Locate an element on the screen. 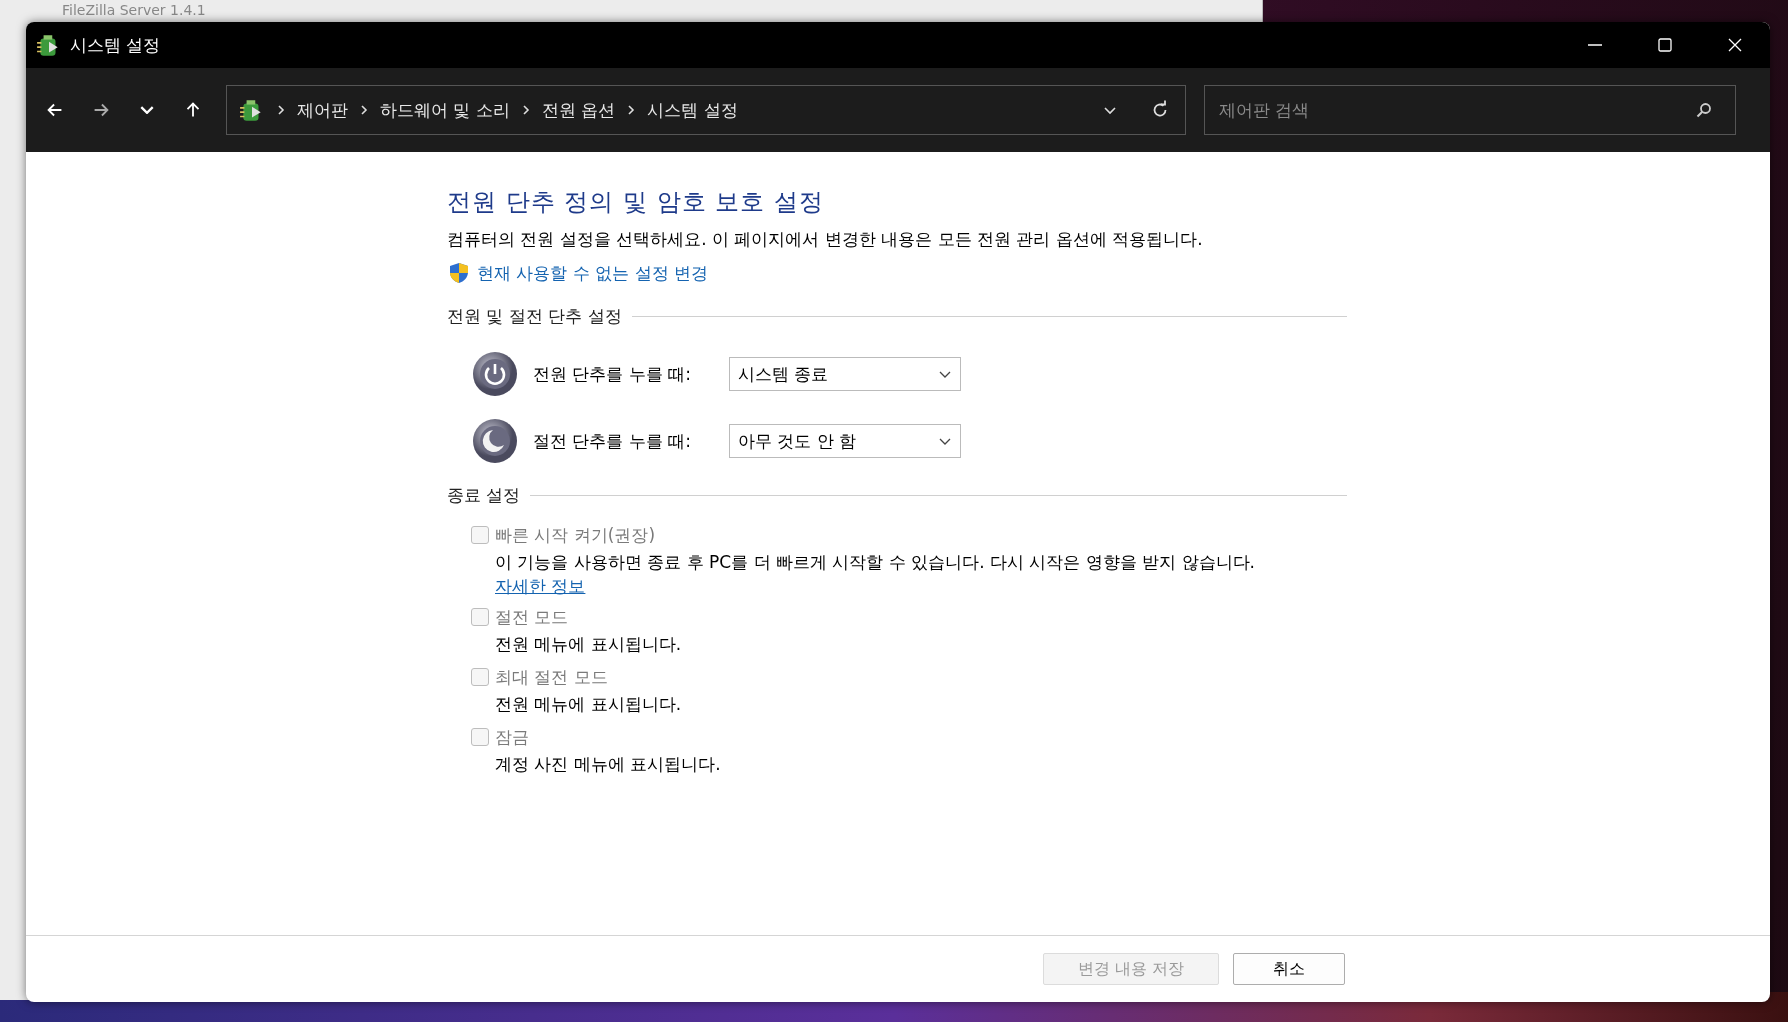 The width and height of the screenshot is (1788, 1022). page-heading: 전원 단추 정의 및 암호 보호 설정 is located at coordinates (636, 202).